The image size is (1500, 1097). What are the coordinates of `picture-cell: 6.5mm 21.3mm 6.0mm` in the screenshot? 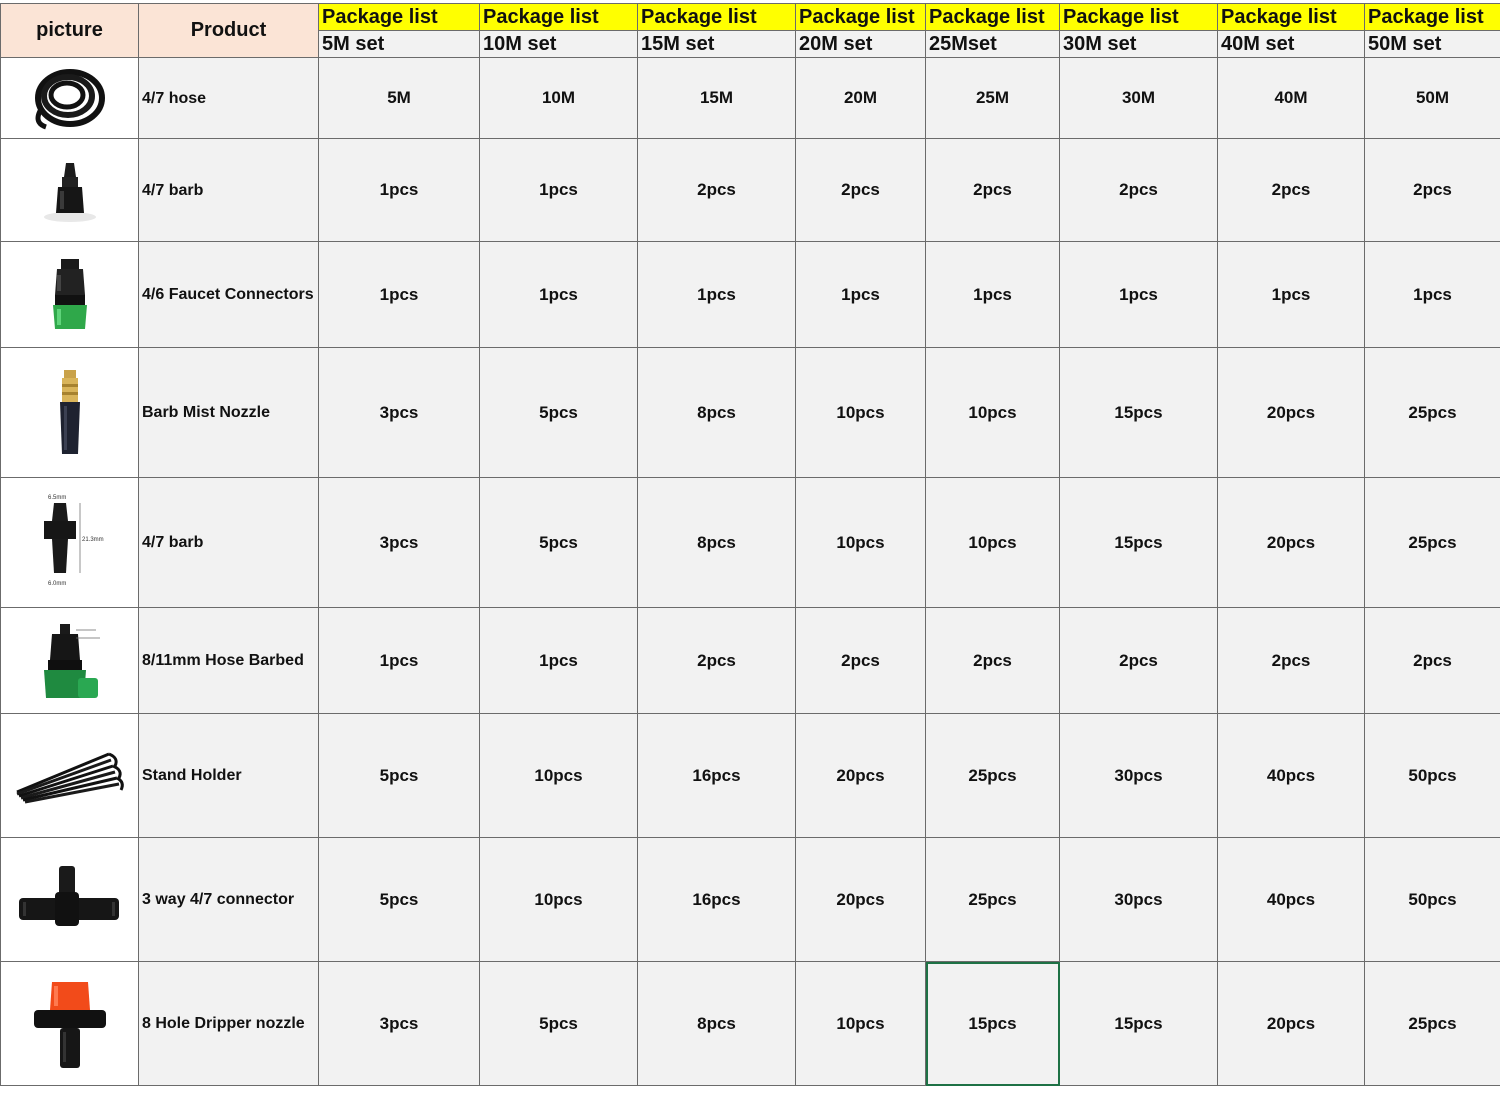 It's located at (69, 542).